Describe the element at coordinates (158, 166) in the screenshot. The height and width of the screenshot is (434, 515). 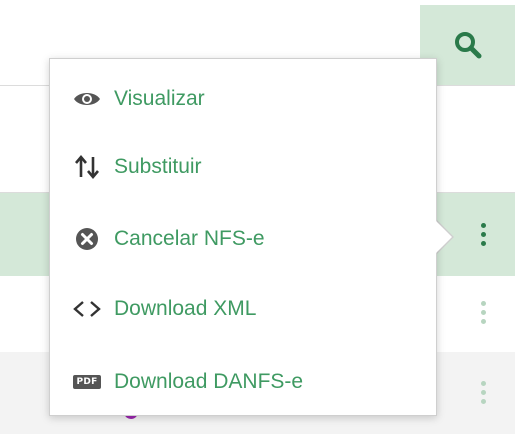
I see `menu-item-label: Substituir` at that location.